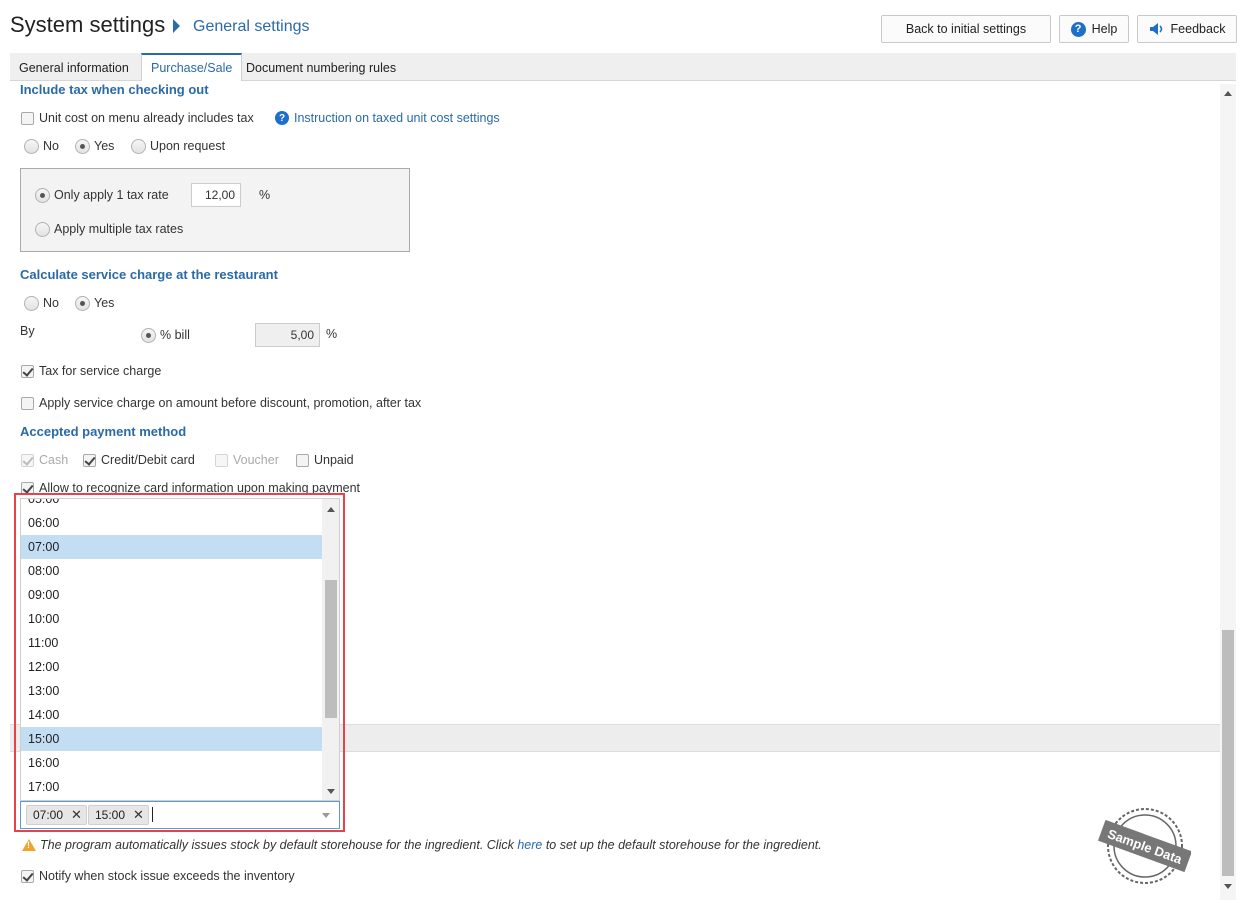 The height and width of the screenshot is (900, 1242). I want to click on chip-label: 07:00, so click(48, 815).